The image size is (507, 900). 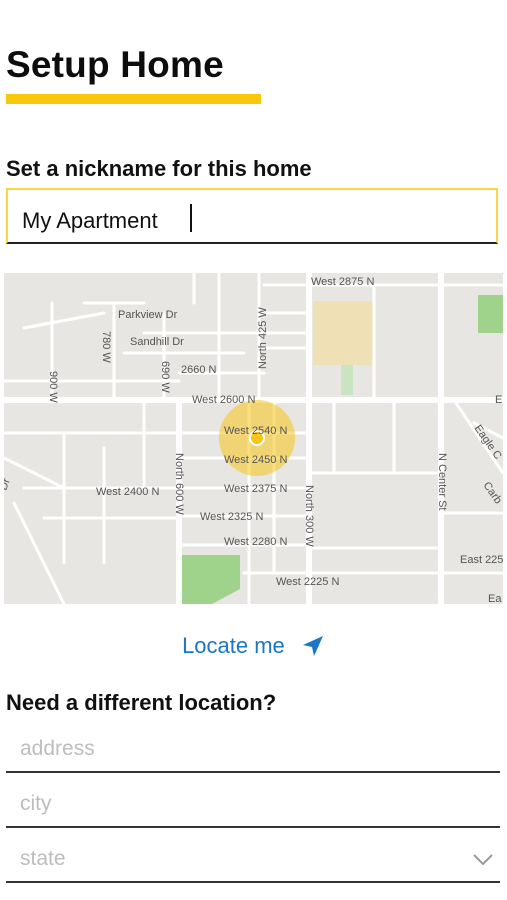 What do you see at coordinates (240, 749) in the screenshot?
I see `address-input` at bounding box center [240, 749].